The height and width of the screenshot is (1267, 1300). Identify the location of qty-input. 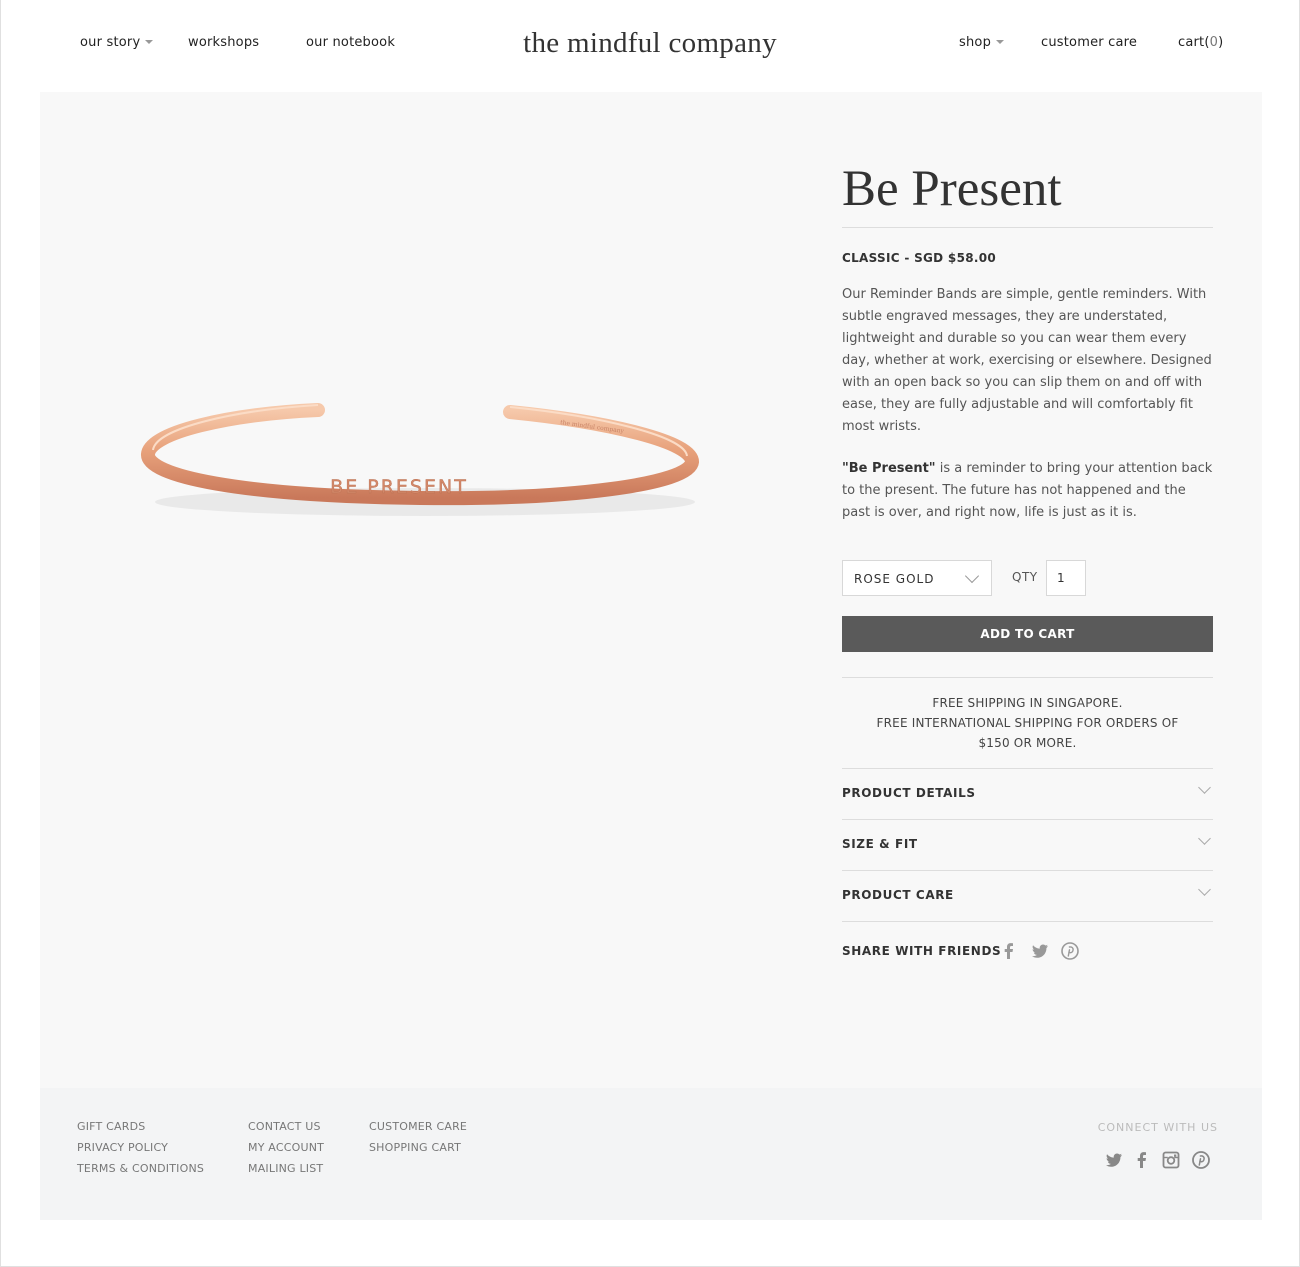
(1066, 578).